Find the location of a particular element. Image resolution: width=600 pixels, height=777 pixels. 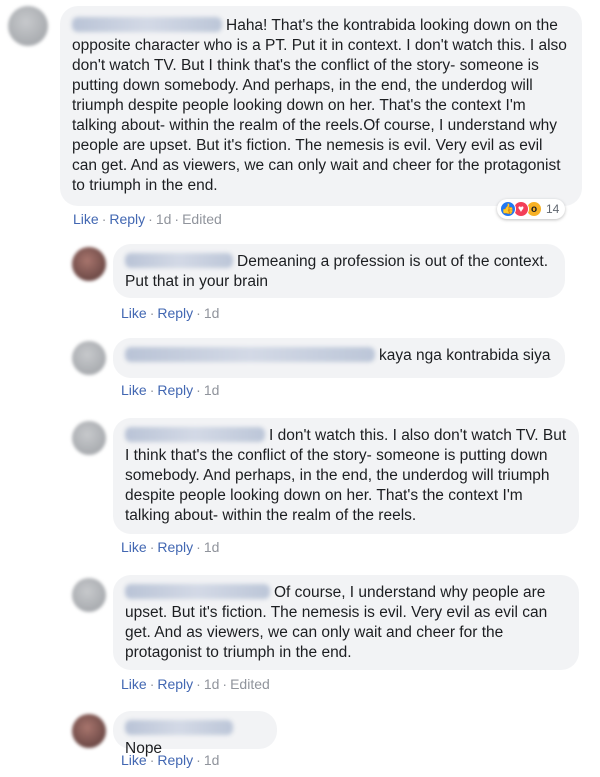

like-icon: 👍 is located at coordinates (508, 209).